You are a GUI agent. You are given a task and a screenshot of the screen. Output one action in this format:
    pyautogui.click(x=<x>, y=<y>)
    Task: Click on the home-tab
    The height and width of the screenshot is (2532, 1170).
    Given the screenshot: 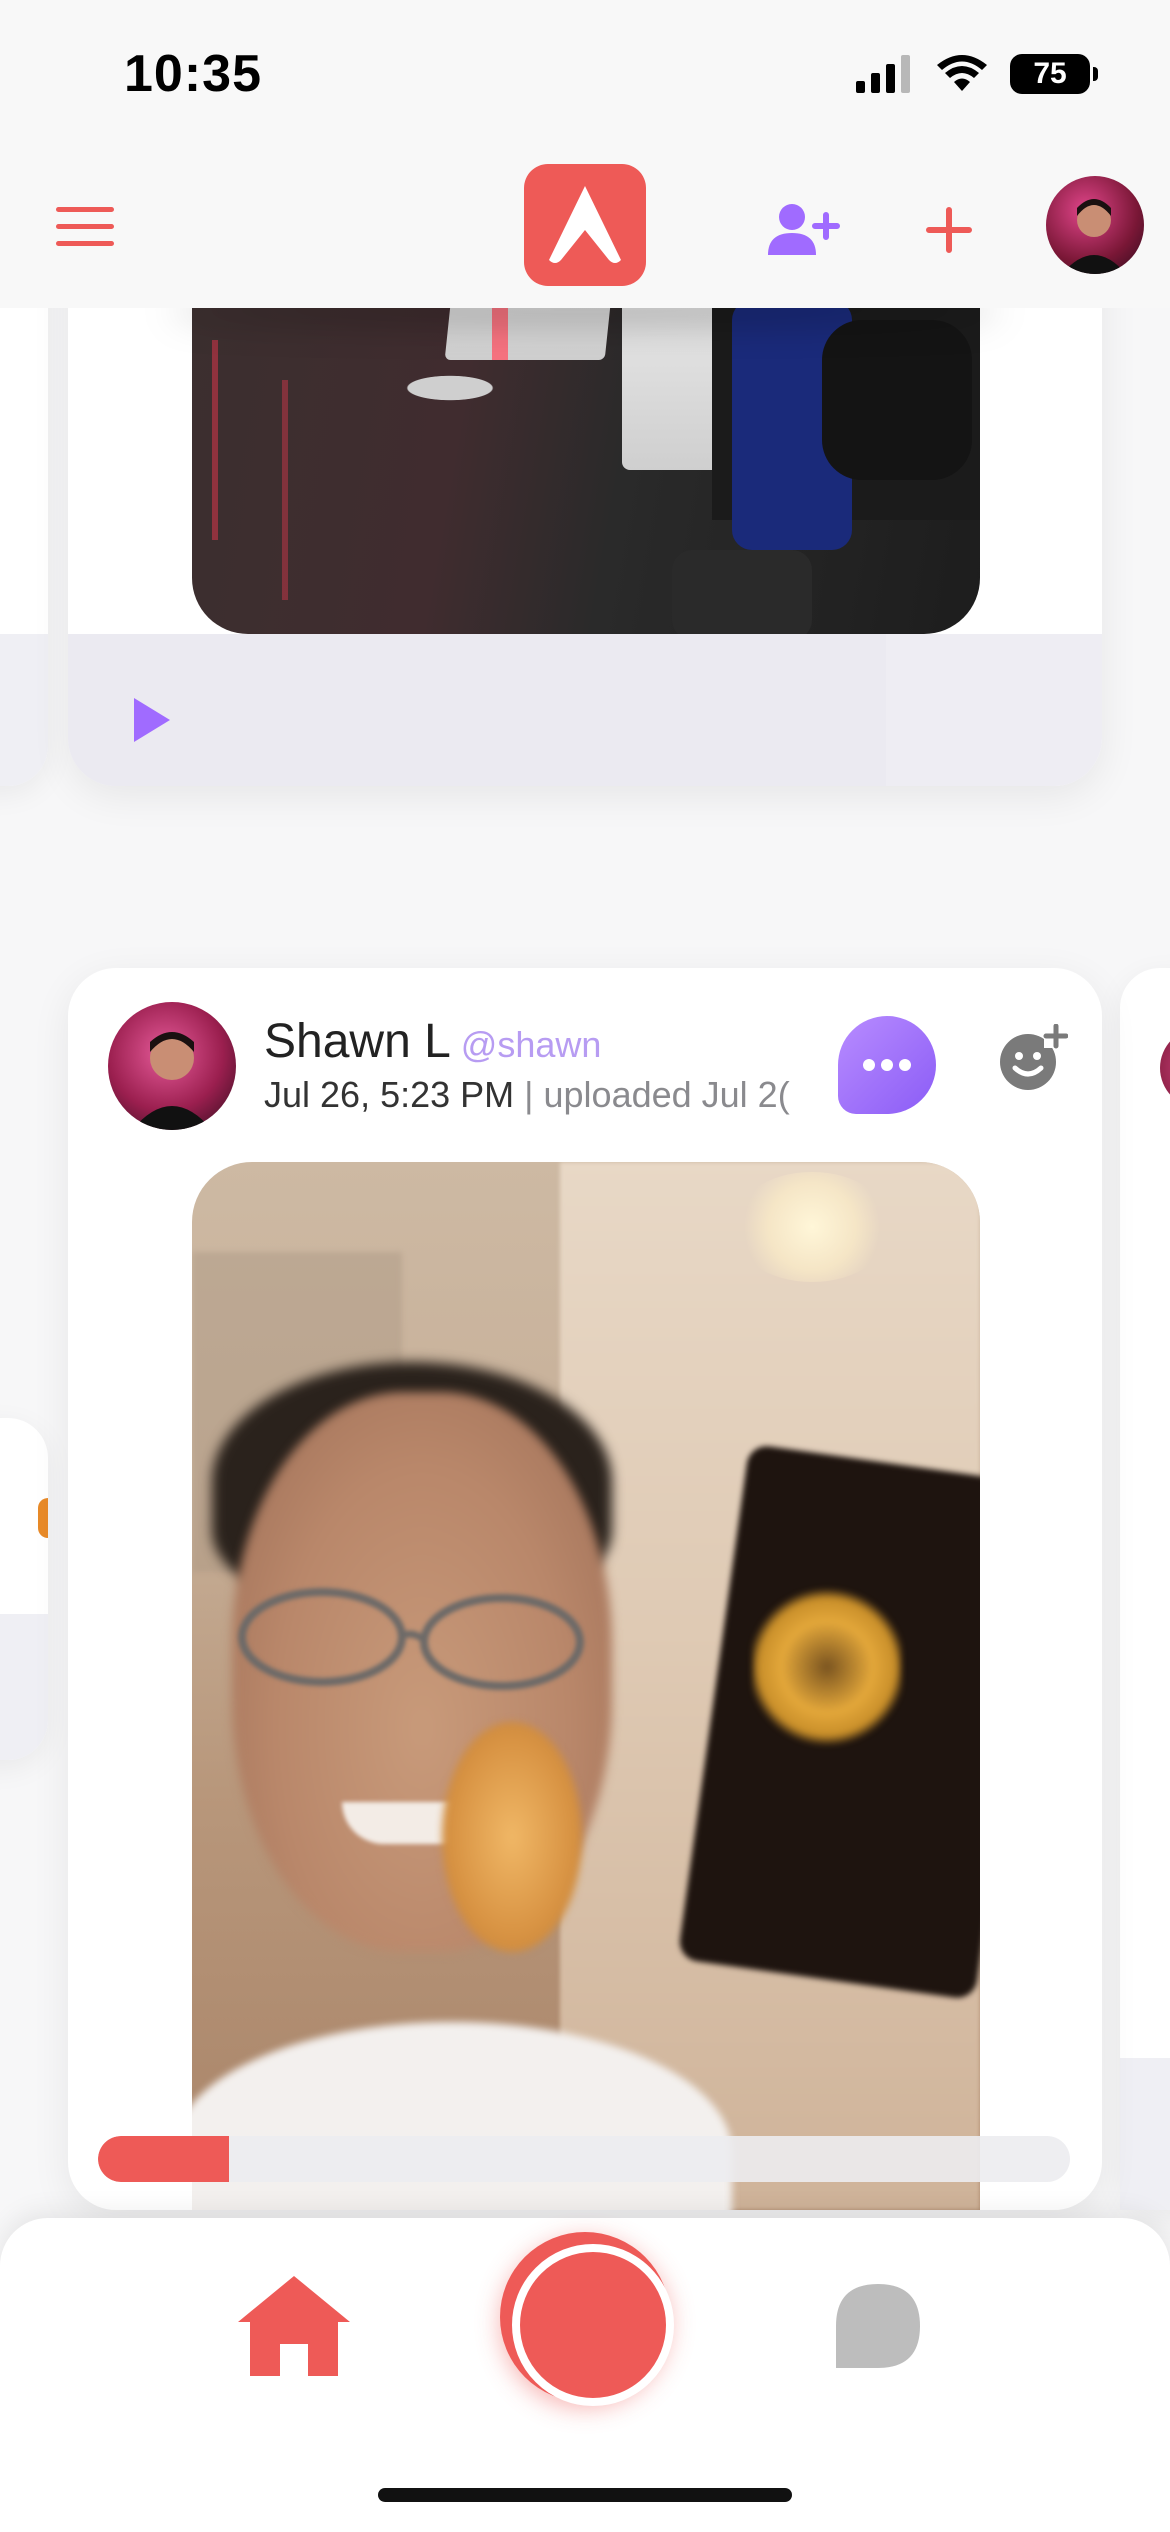 What is the action you would take?
    pyautogui.click(x=294, y=2325)
    